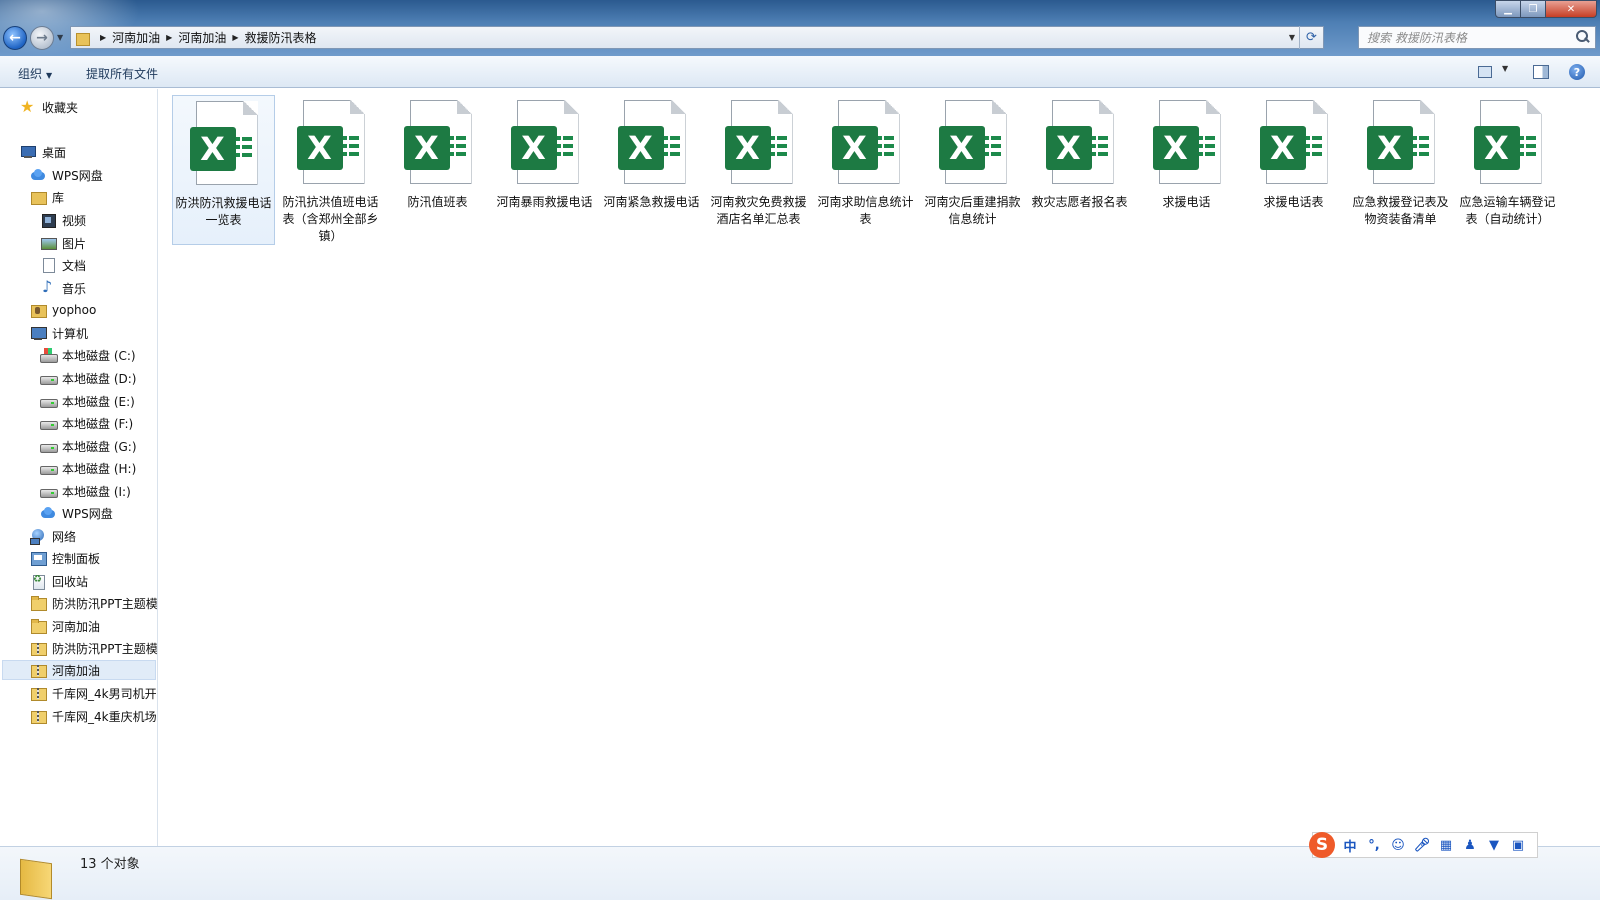 The width and height of the screenshot is (1600, 900). What do you see at coordinates (65, 558) in the screenshot?
I see `sidebar-item-control-panel: 控制面板` at bounding box center [65, 558].